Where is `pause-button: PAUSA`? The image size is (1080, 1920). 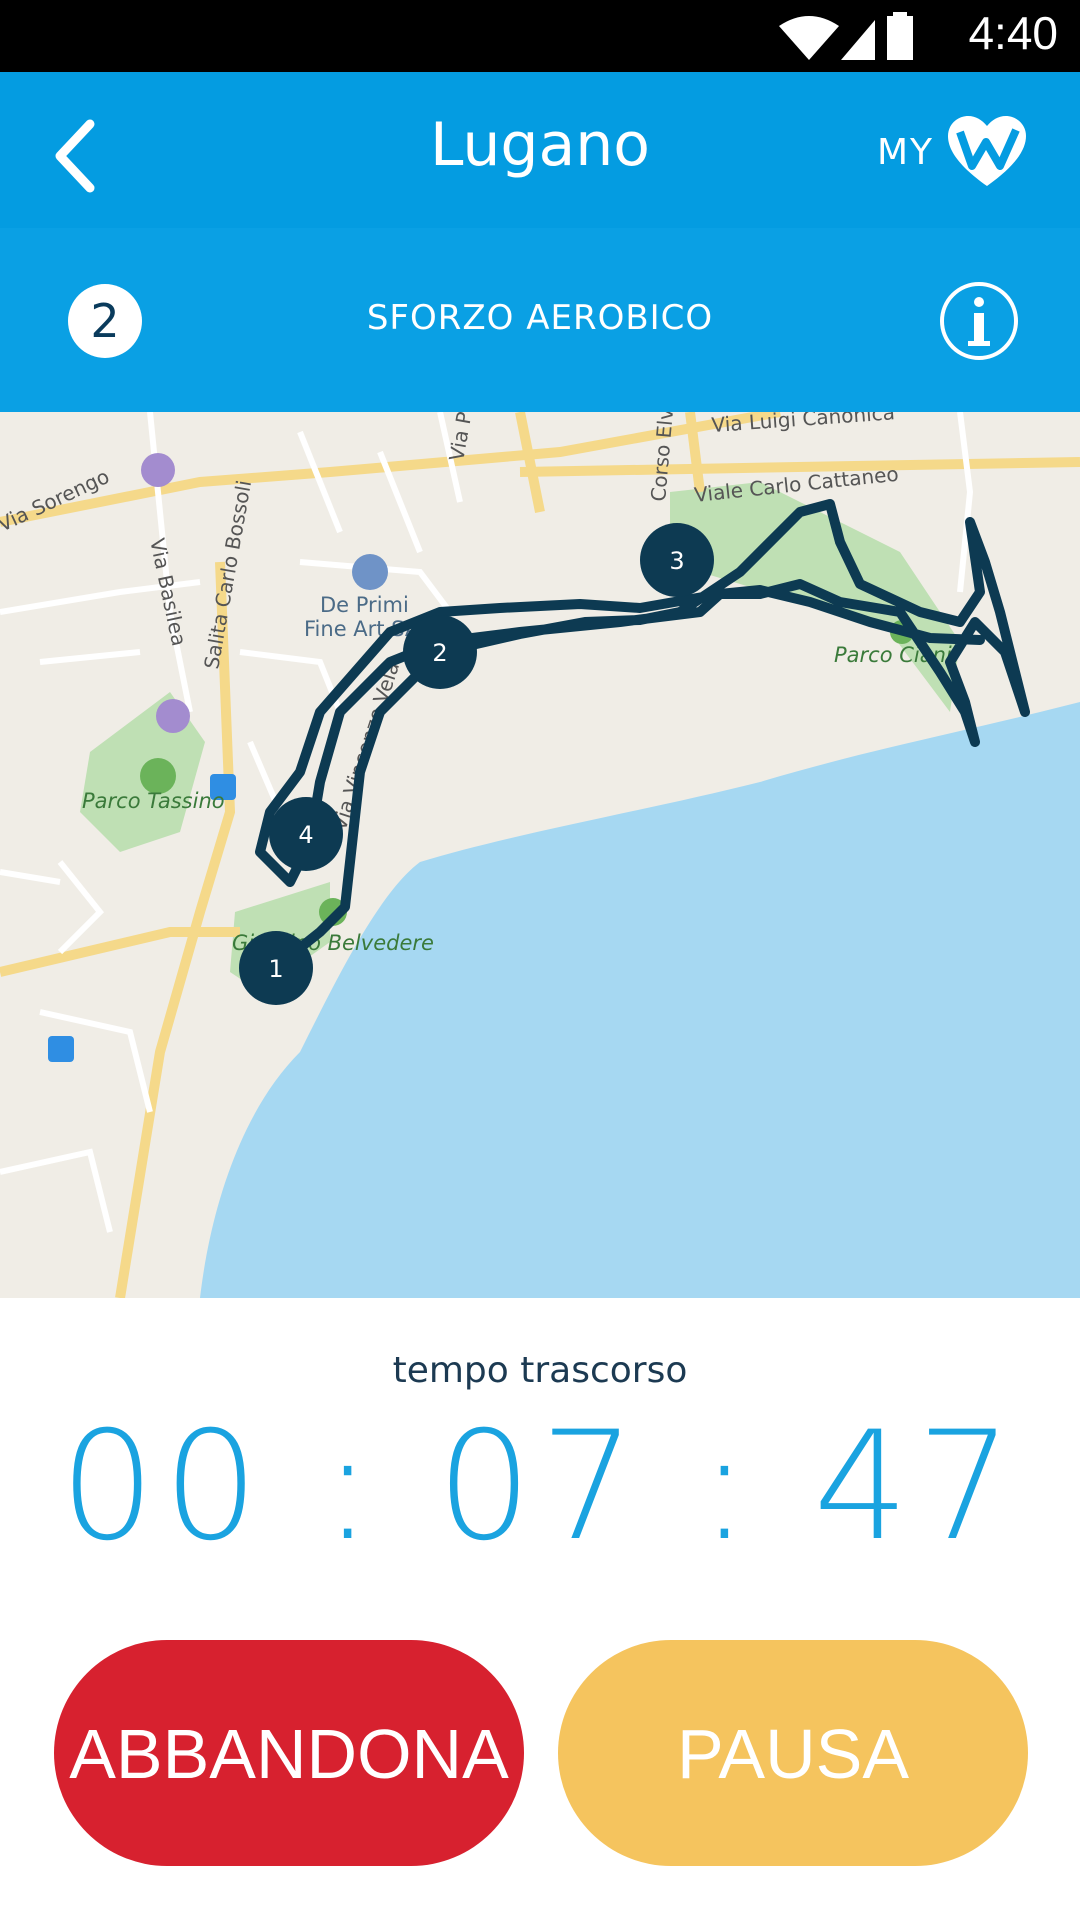 pause-button: PAUSA is located at coordinates (793, 1753).